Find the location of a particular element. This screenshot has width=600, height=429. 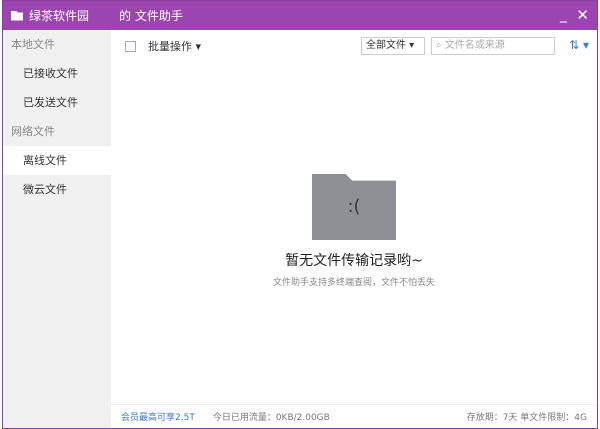

title-bar: 绿茶软件园 的 文件助手 _ ✕ is located at coordinates (300, 15).